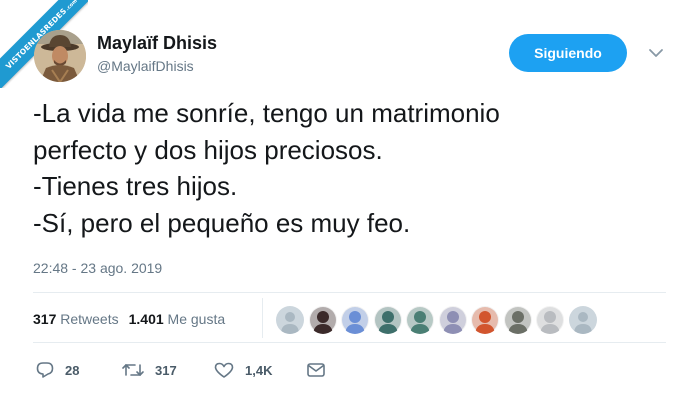 This screenshot has width=700, height=402. What do you see at coordinates (157, 43) in the screenshot?
I see `display-name: Maylaïf Dhisis` at bounding box center [157, 43].